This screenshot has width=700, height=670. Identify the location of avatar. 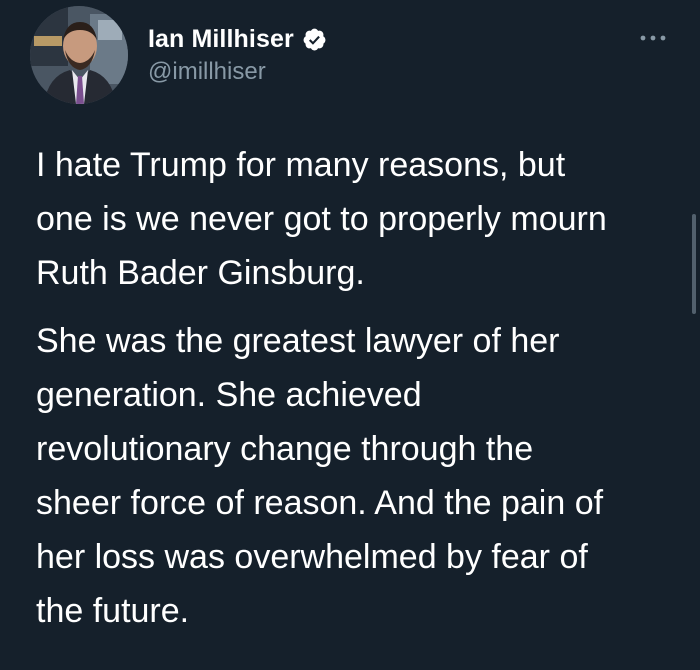
(79, 55).